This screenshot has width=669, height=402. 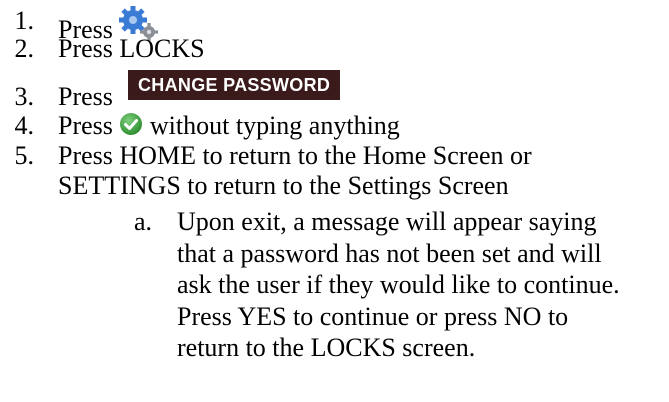 What do you see at coordinates (24, 20) in the screenshot?
I see `step-number: 1.` at bounding box center [24, 20].